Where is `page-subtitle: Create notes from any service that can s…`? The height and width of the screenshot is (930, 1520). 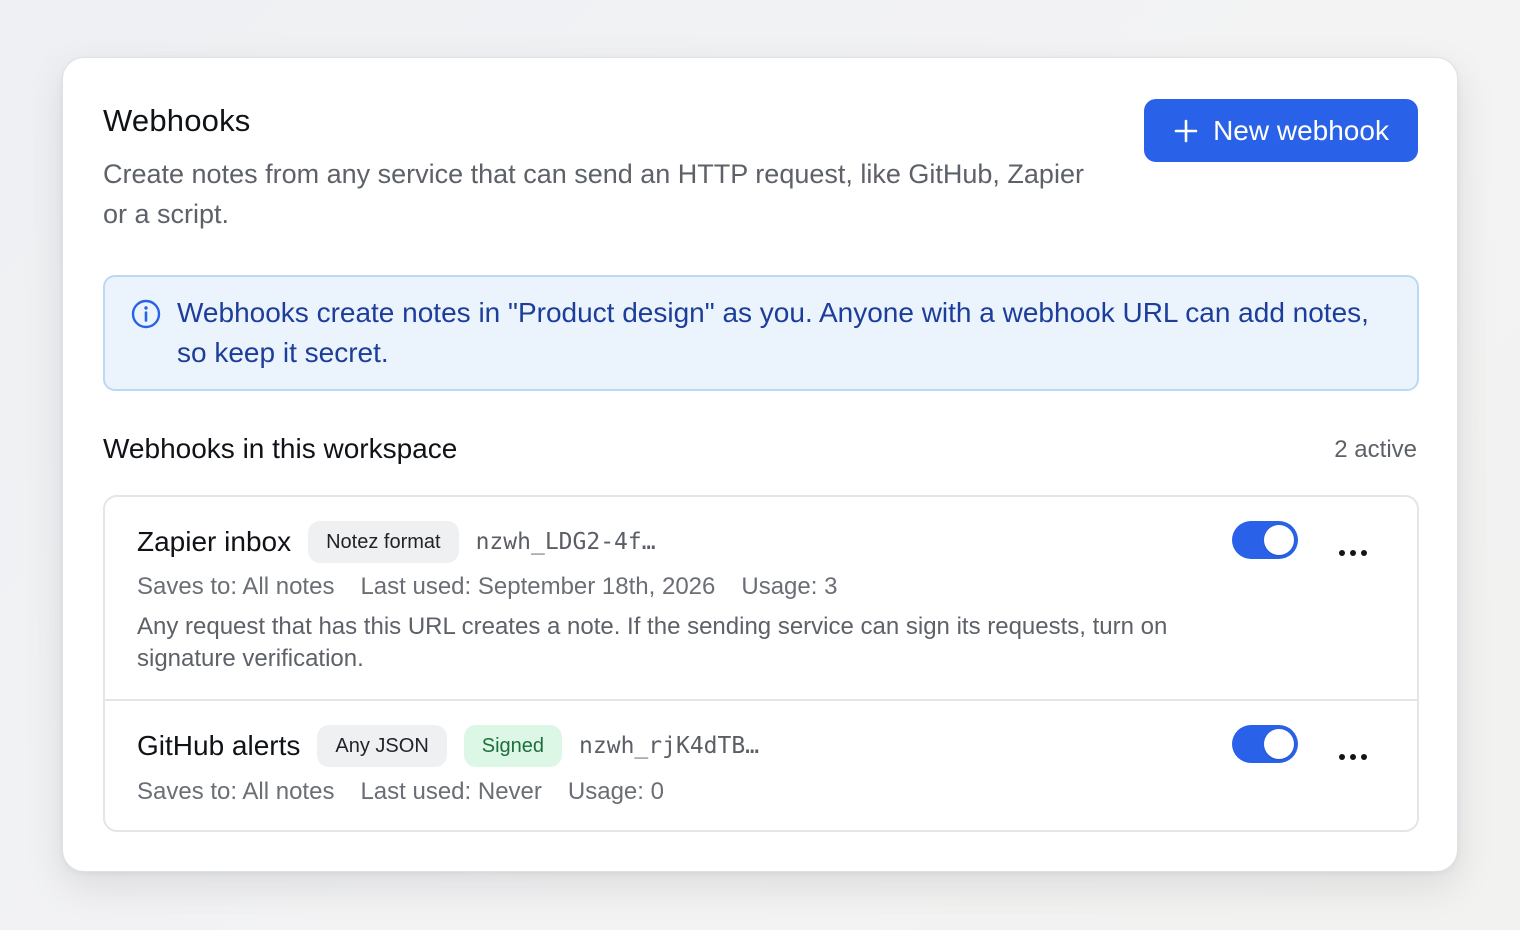 page-subtitle: Create notes from any service that can s… is located at coordinates (593, 194).